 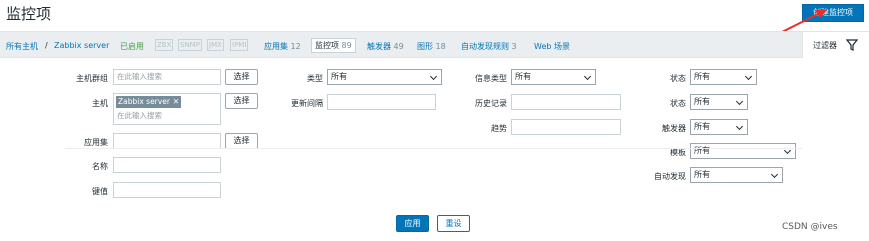 What do you see at coordinates (100, 103) in the screenshot?
I see `host-label: 主机` at bounding box center [100, 103].